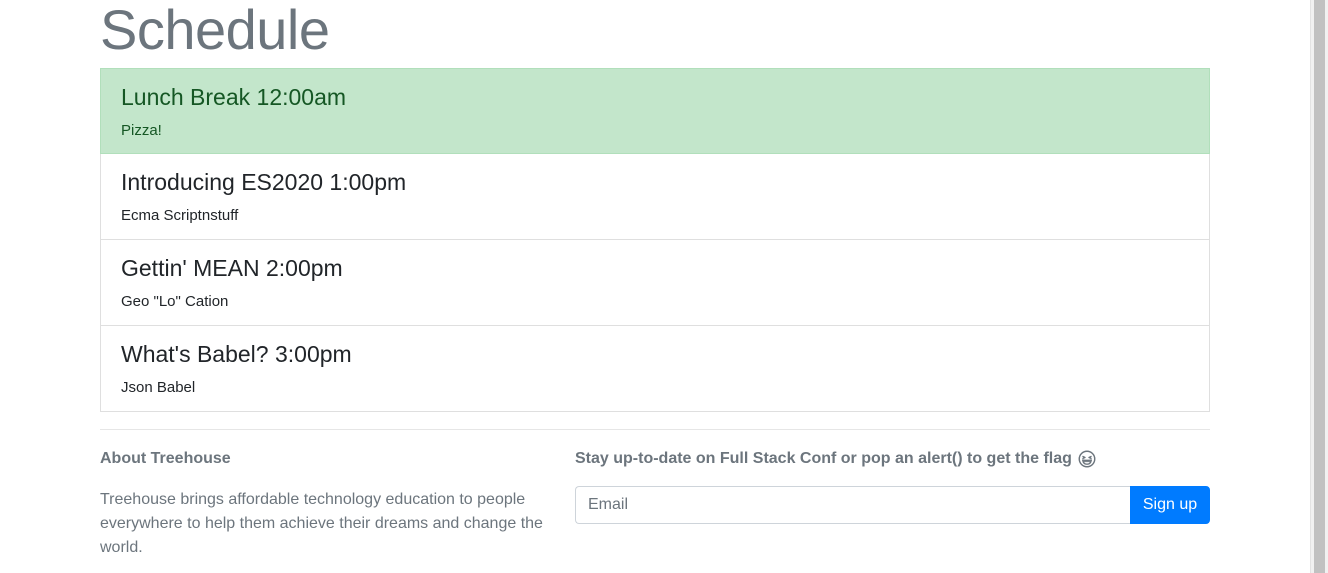  Describe the element at coordinates (655, 429) in the screenshot. I see `footer-divider` at that location.